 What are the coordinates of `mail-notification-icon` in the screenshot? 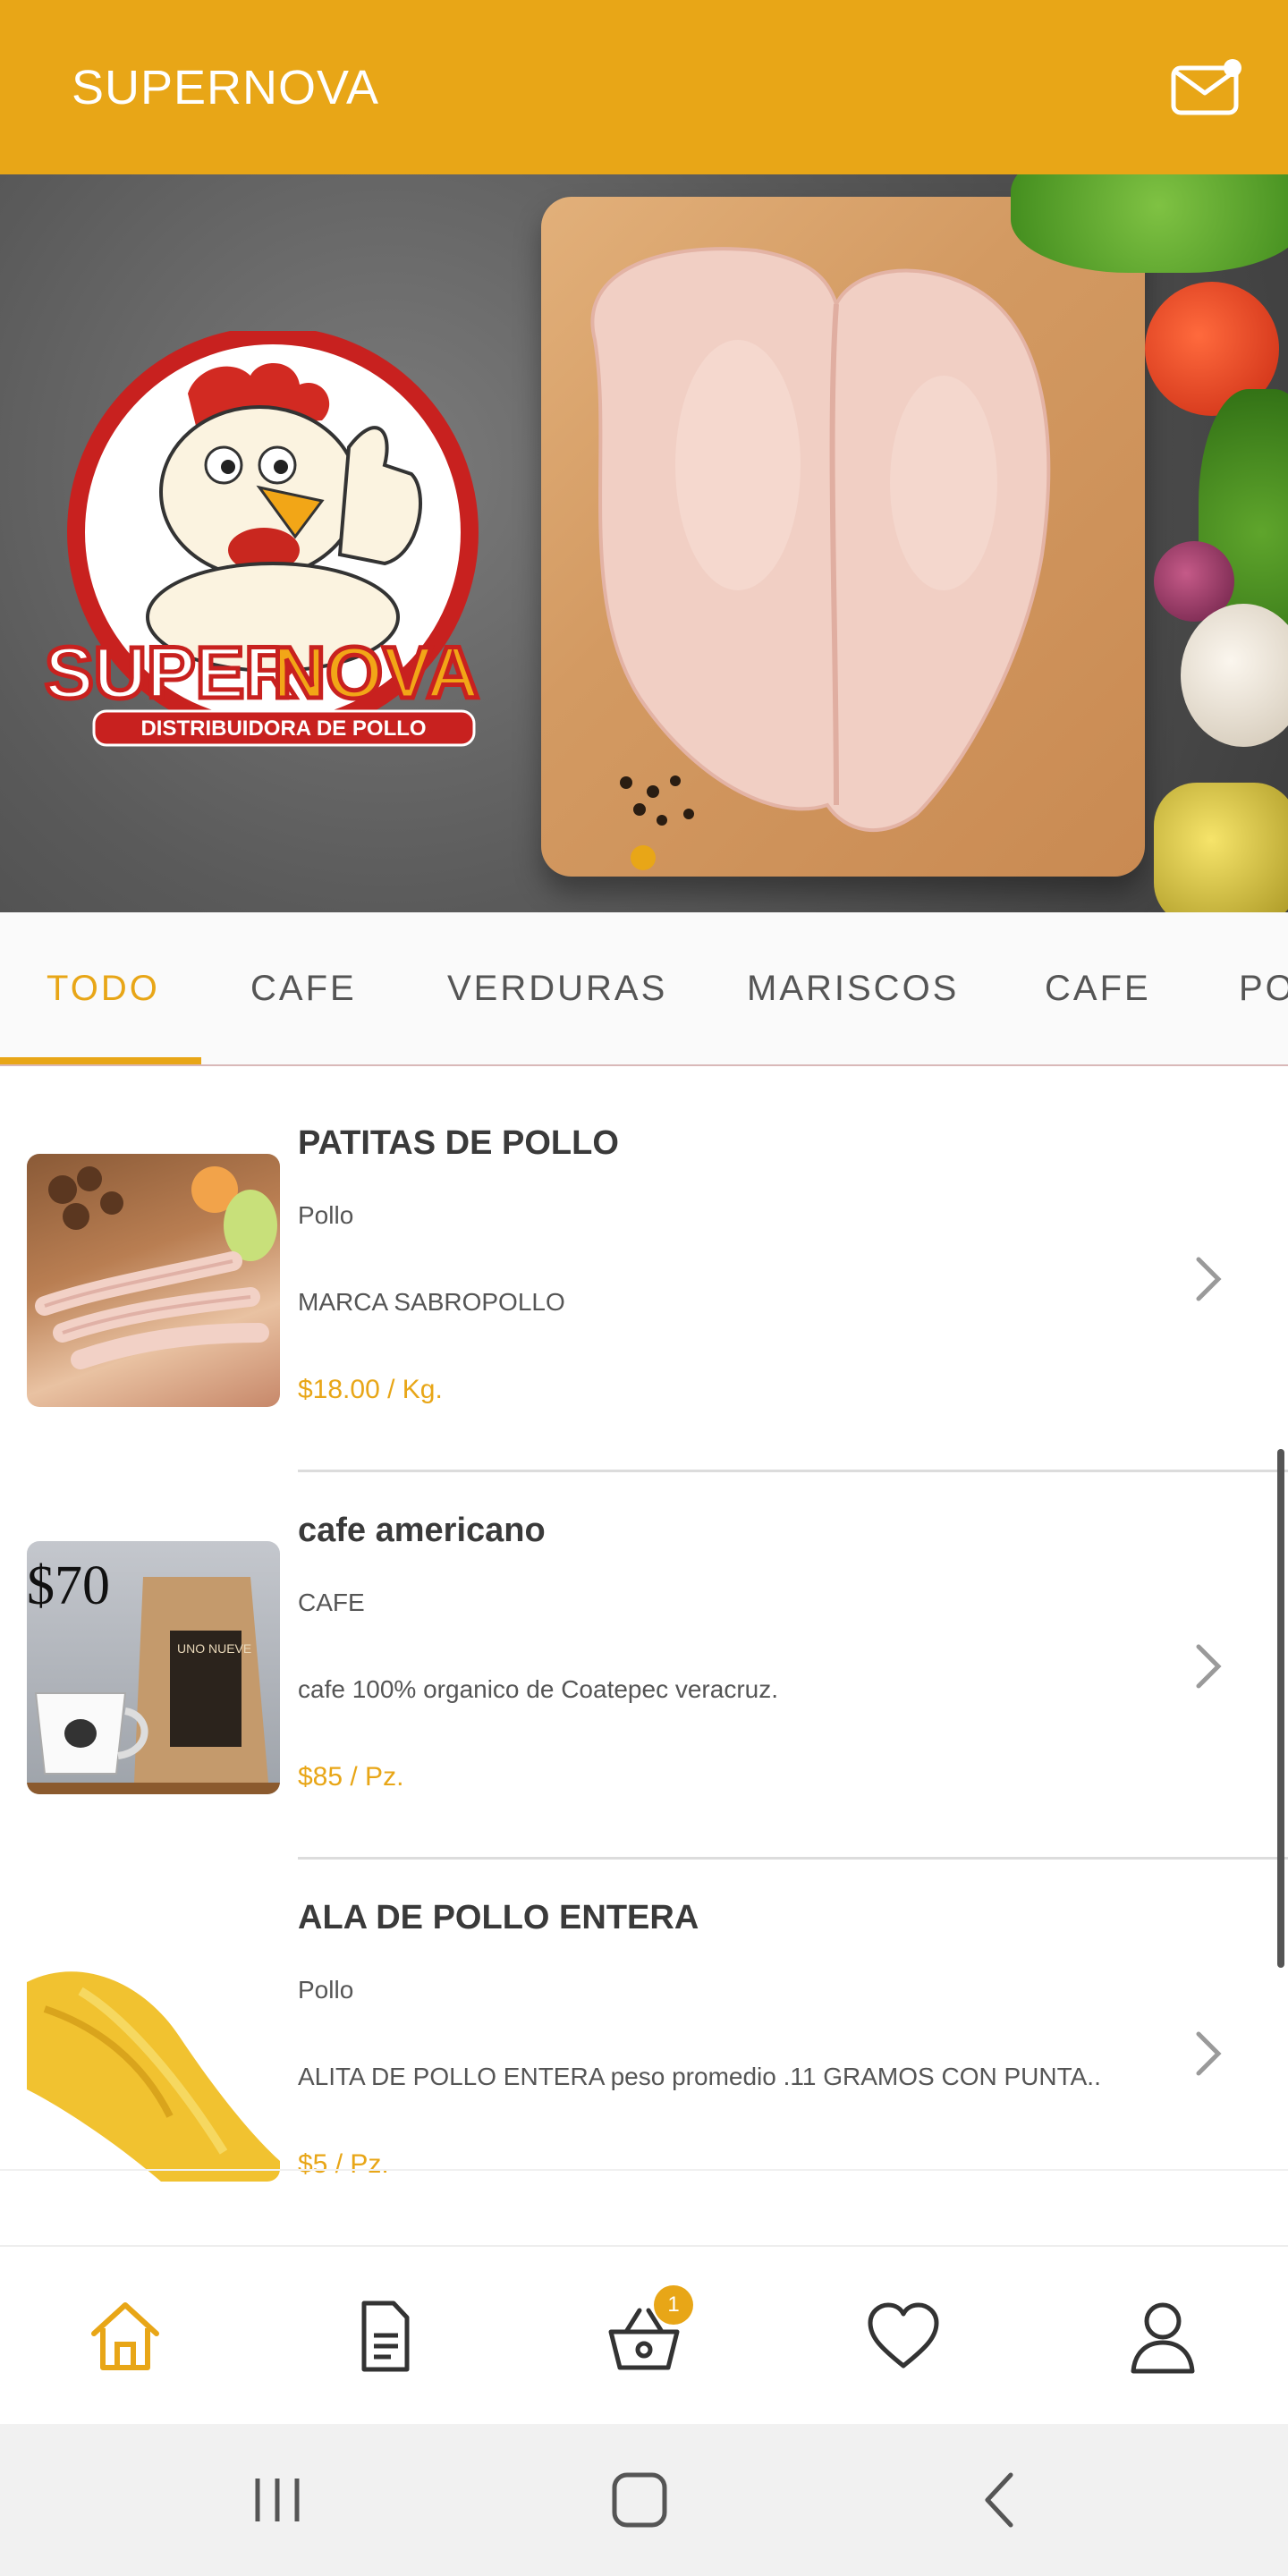 It's located at (1205, 87).